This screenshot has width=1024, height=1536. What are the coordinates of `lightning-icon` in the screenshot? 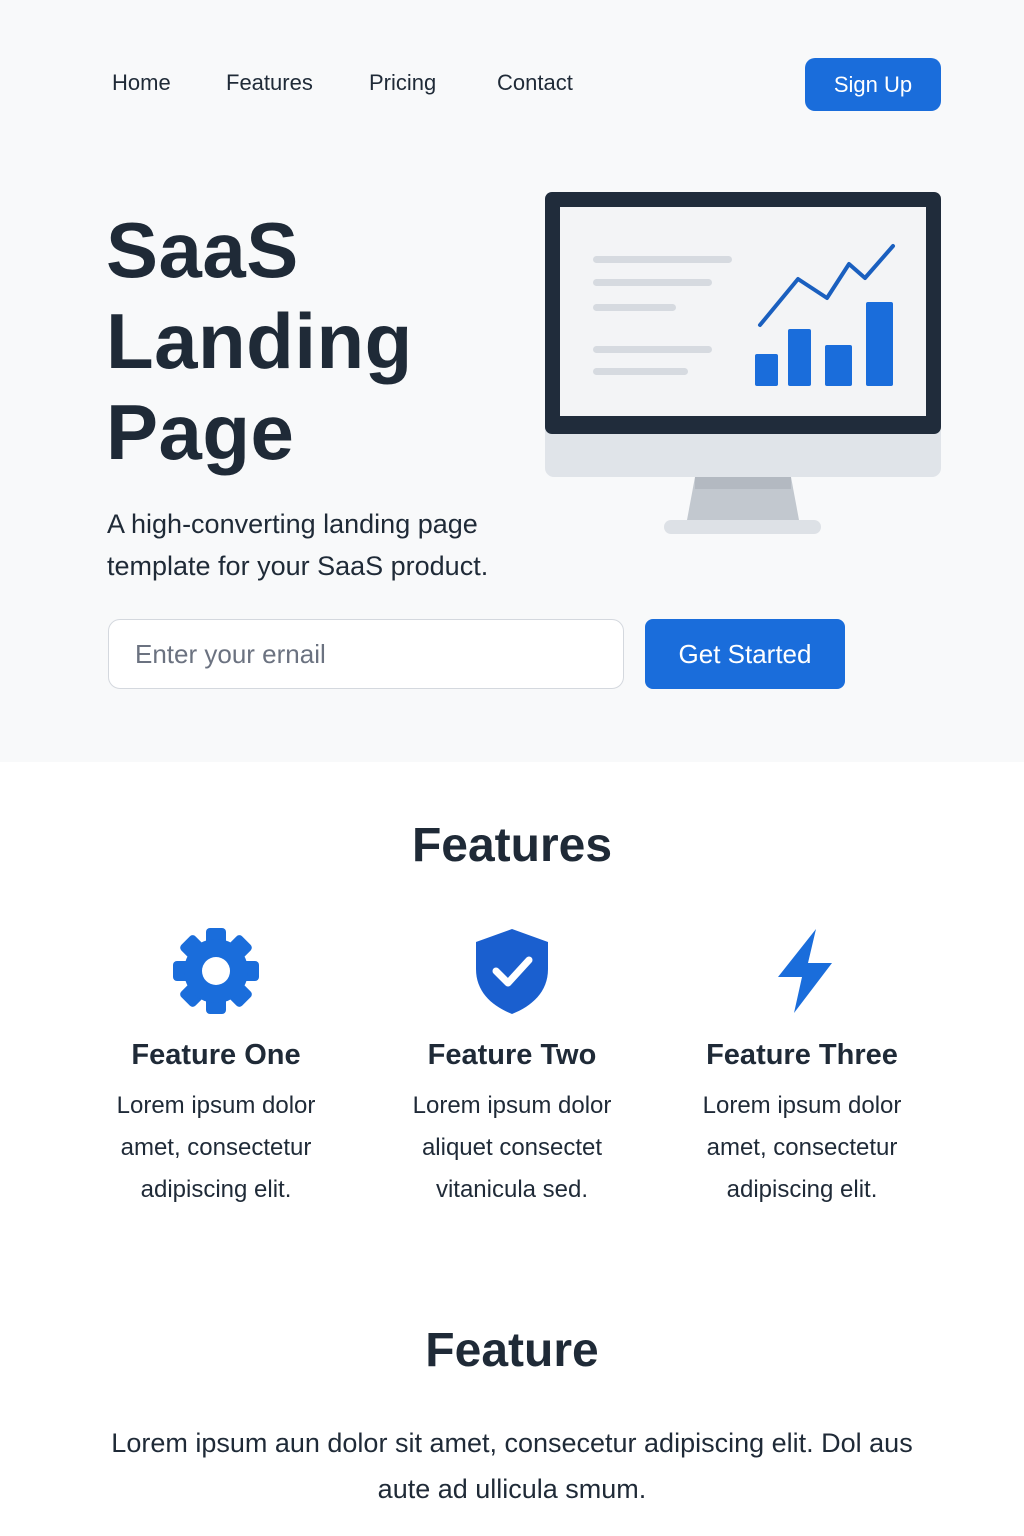 It's located at (805, 971).